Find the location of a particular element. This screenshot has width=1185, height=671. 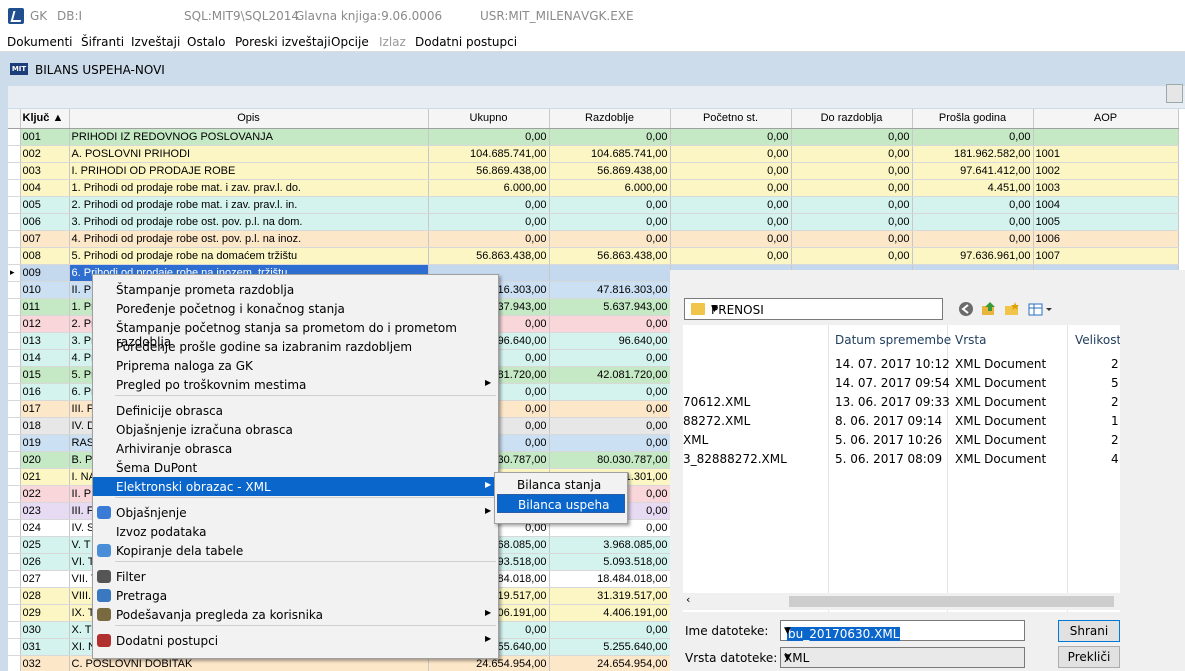

up-folder-icon is located at coordinates (989, 309).